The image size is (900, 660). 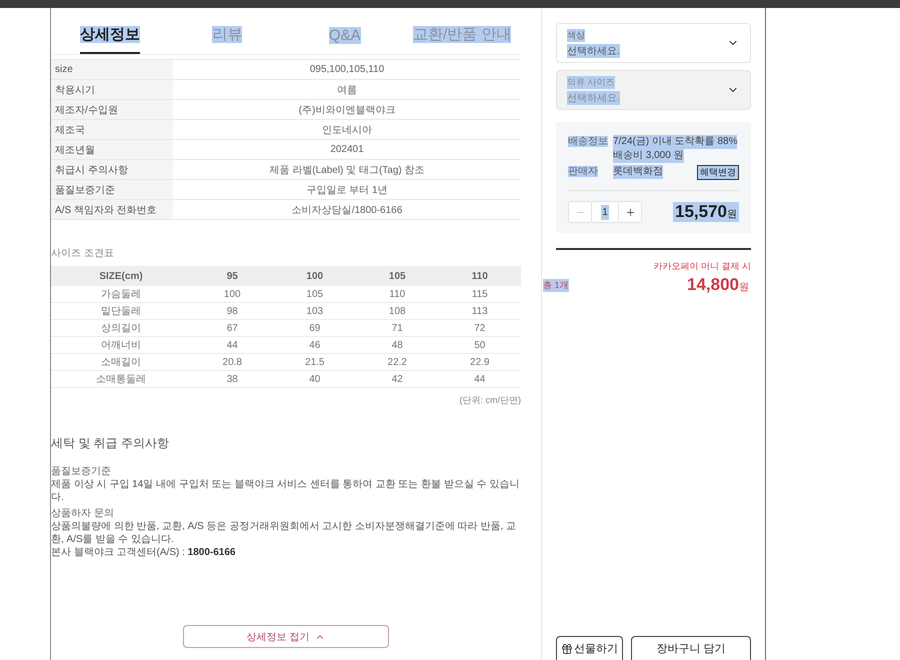 What do you see at coordinates (121, 345) in the screenshot?
I see `size-row-label: 어깨너비` at bounding box center [121, 345].